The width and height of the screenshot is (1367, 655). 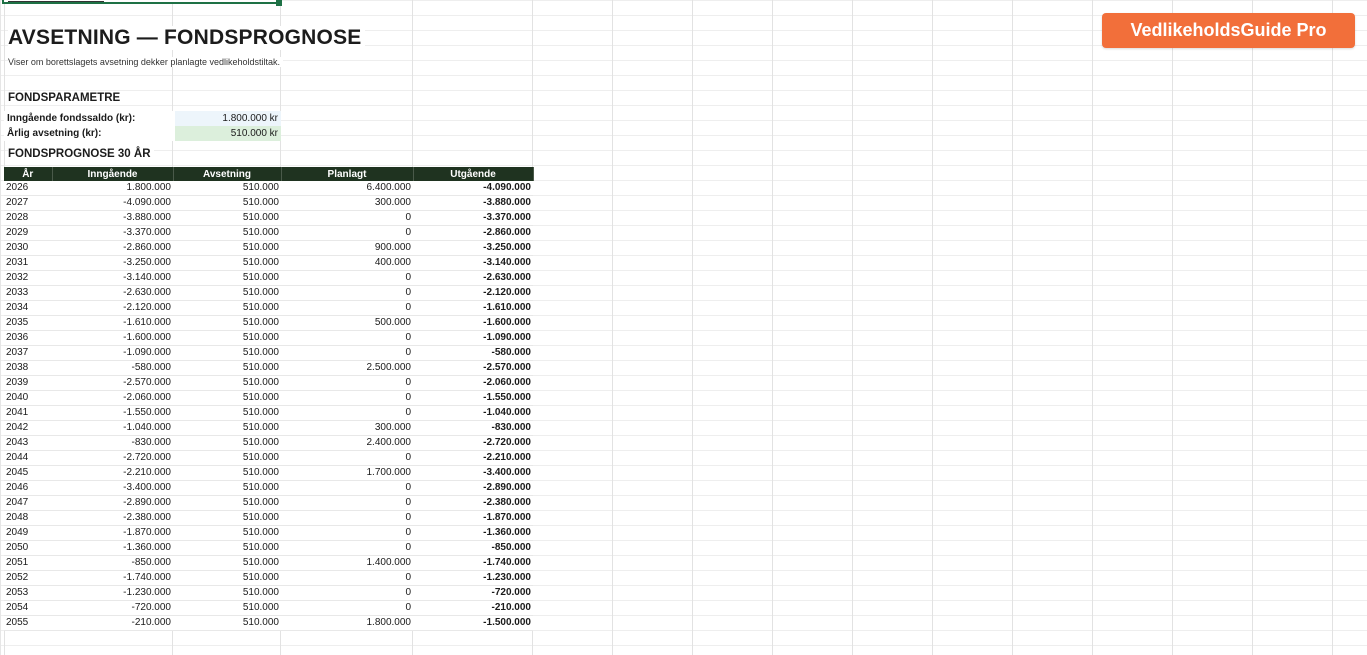 I want to click on opening-cell: -720.000, so click(x=112, y=608).